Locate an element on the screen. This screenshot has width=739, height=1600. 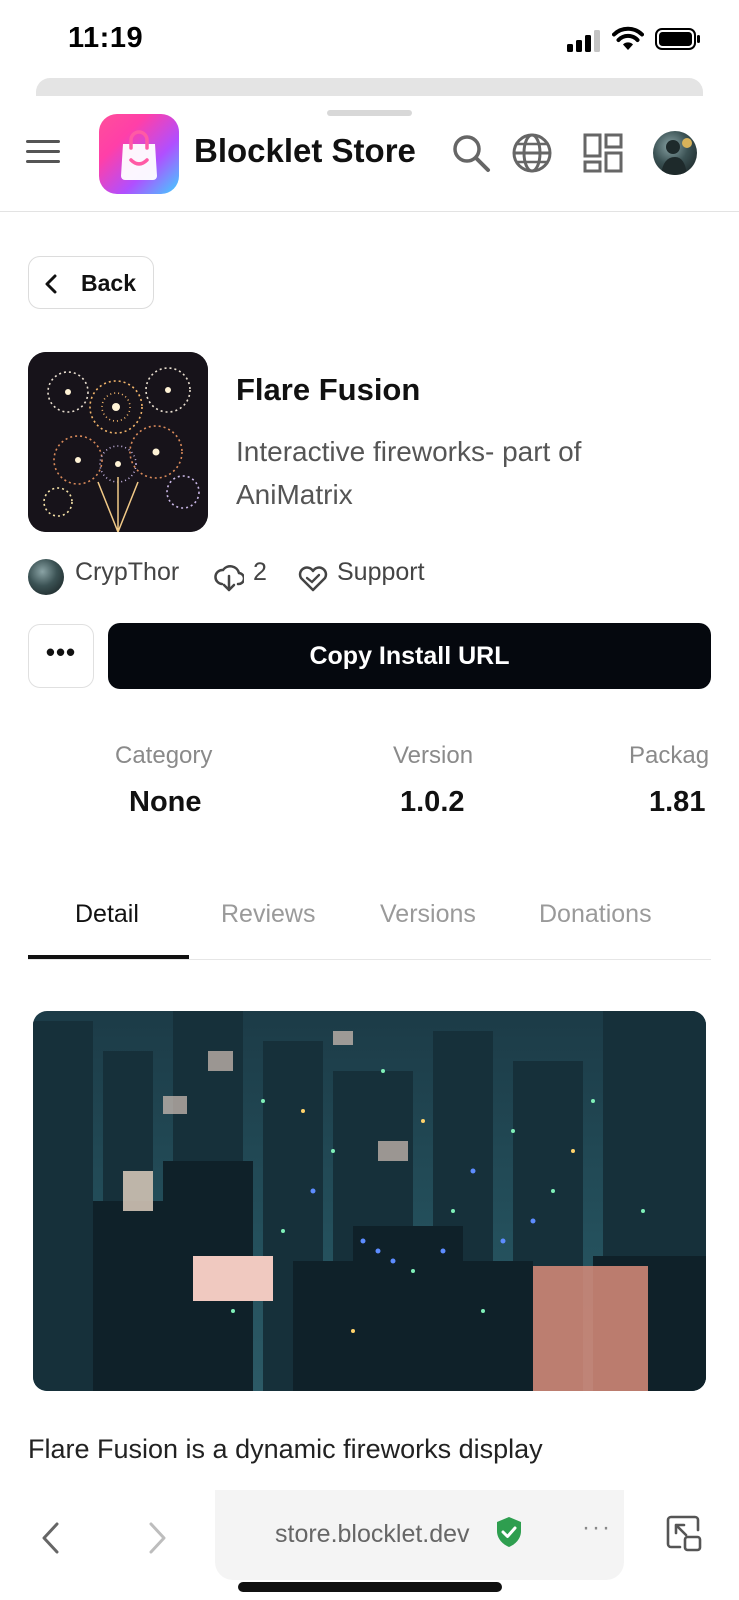
url-text: store.blocklet.dev is located at coordinates (372, 1534).